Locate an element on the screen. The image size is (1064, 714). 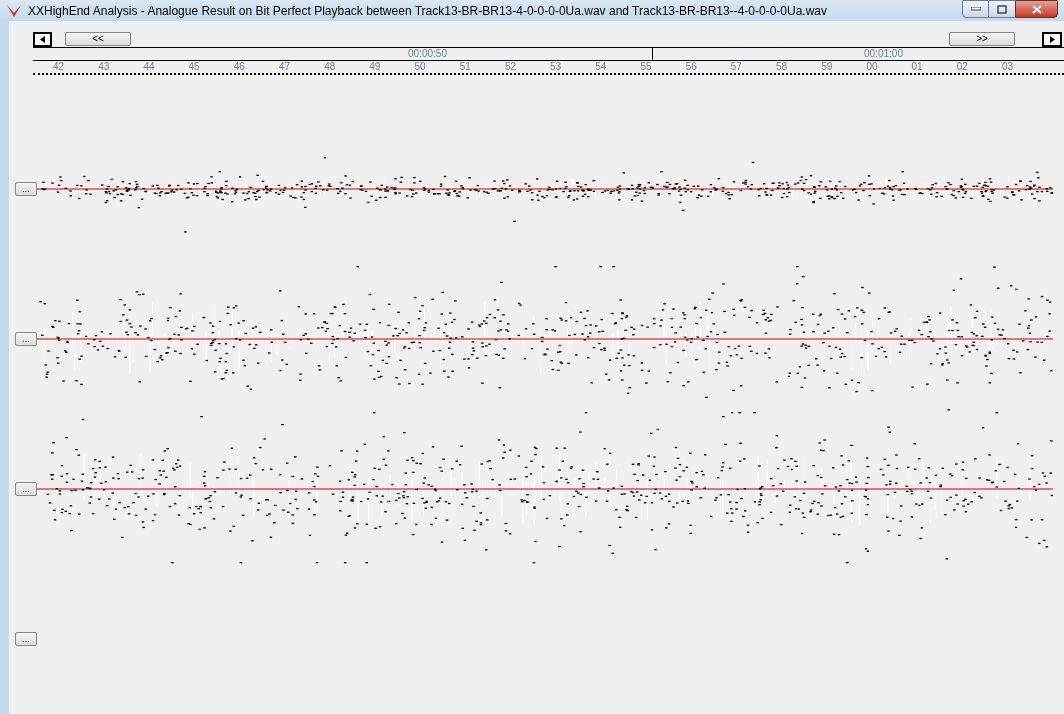
second-label: 50 is located at coordinates (420, 66).